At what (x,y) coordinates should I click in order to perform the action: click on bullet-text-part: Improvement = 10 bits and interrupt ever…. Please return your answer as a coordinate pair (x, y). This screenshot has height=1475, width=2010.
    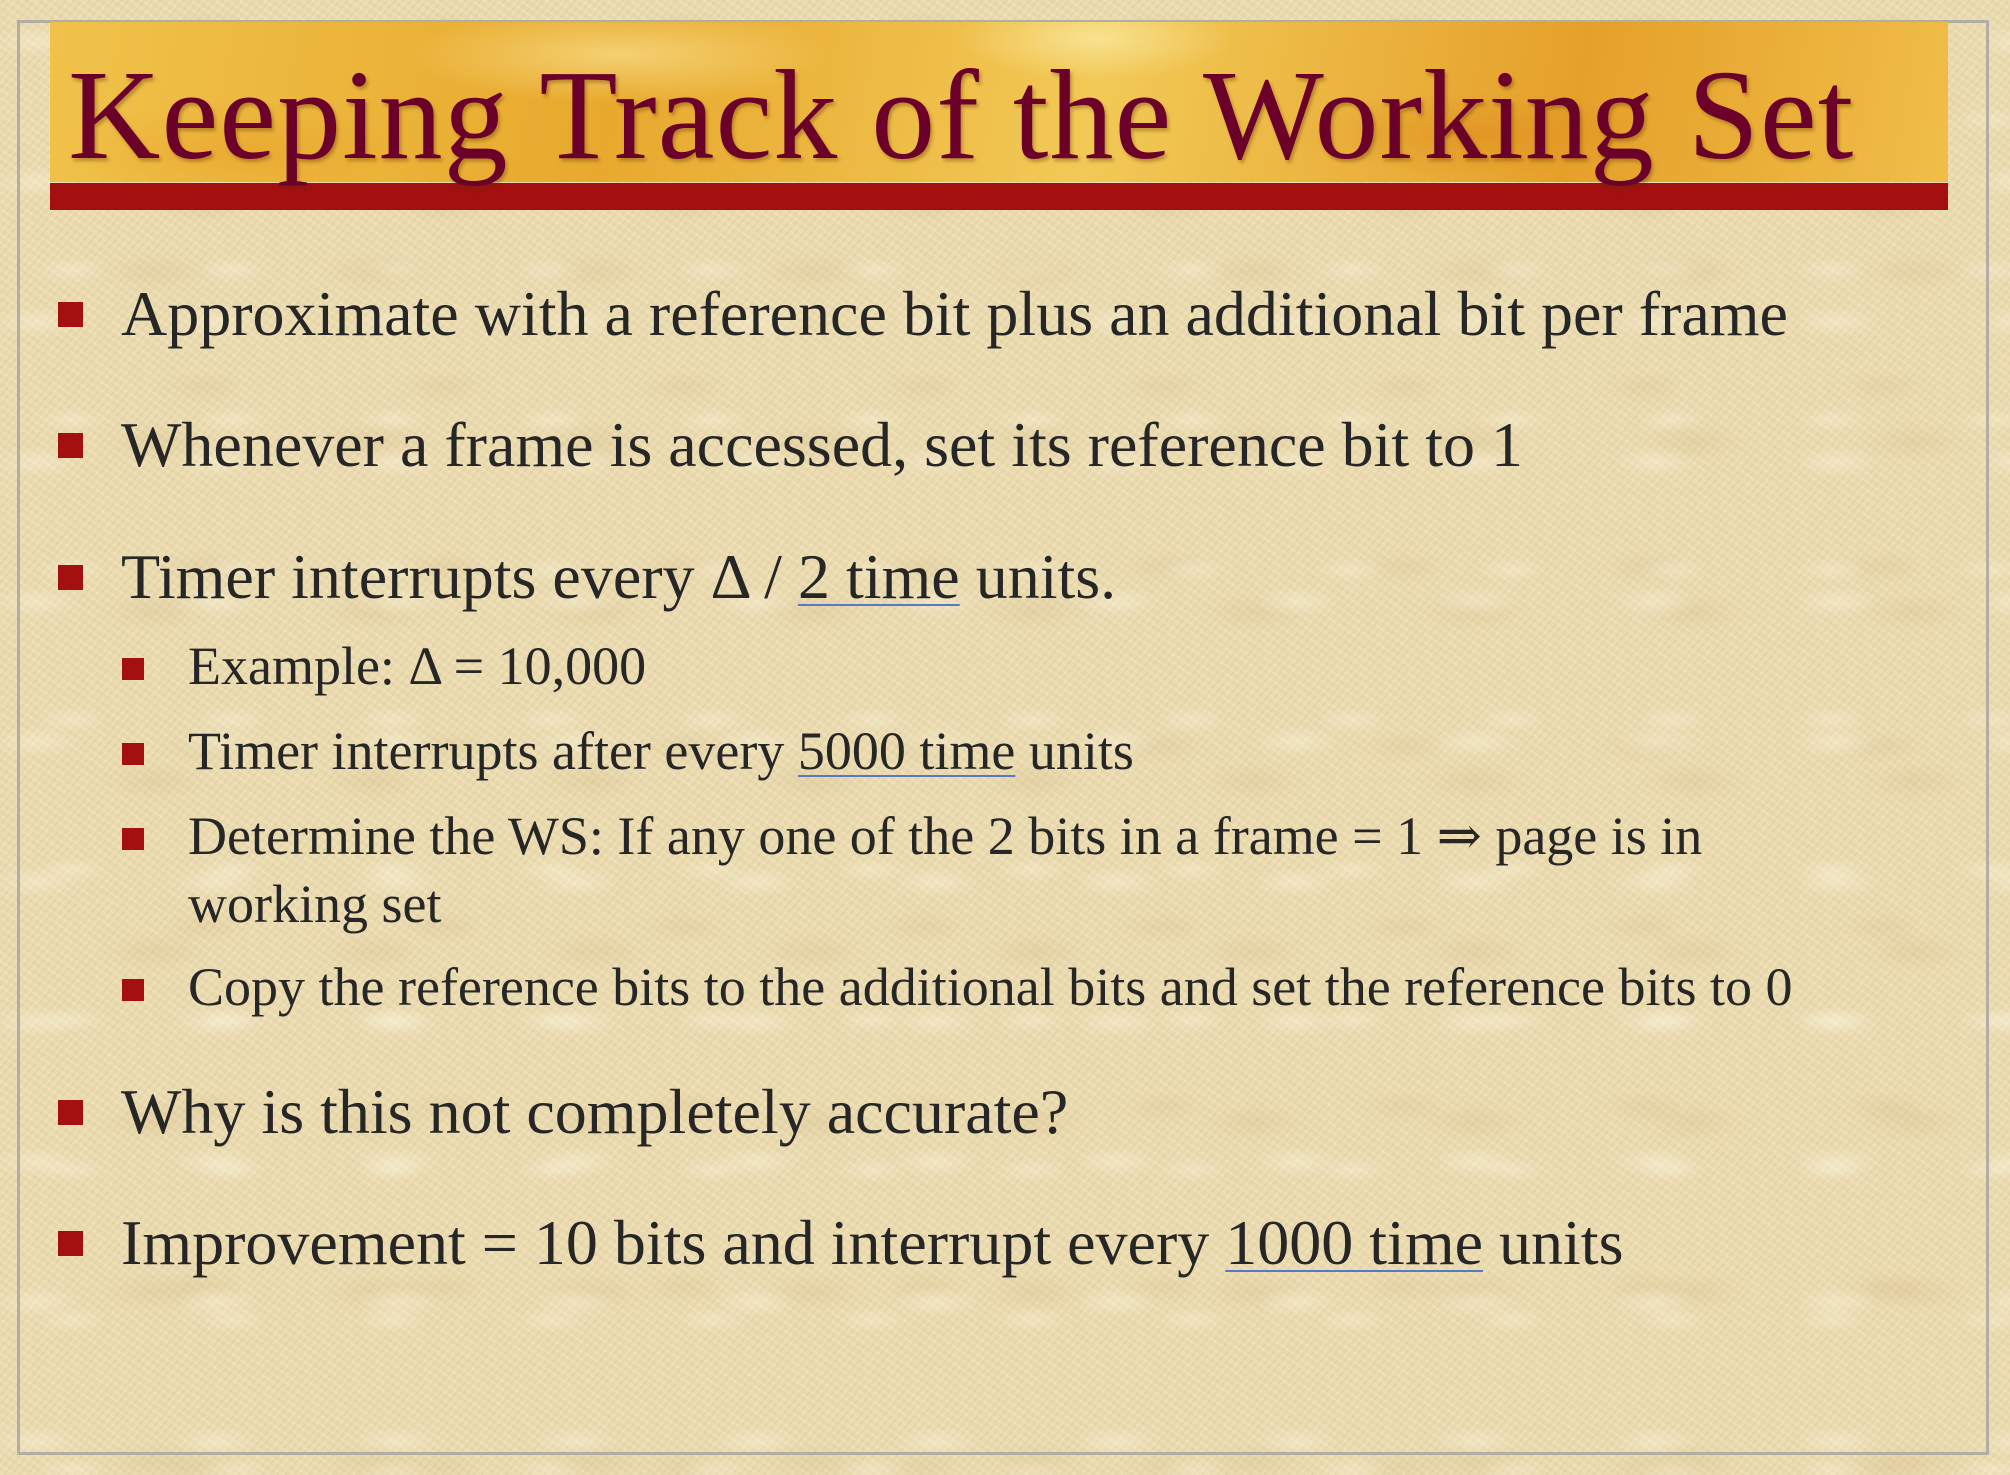
    Looking at the image, I should click on (673, 1242).